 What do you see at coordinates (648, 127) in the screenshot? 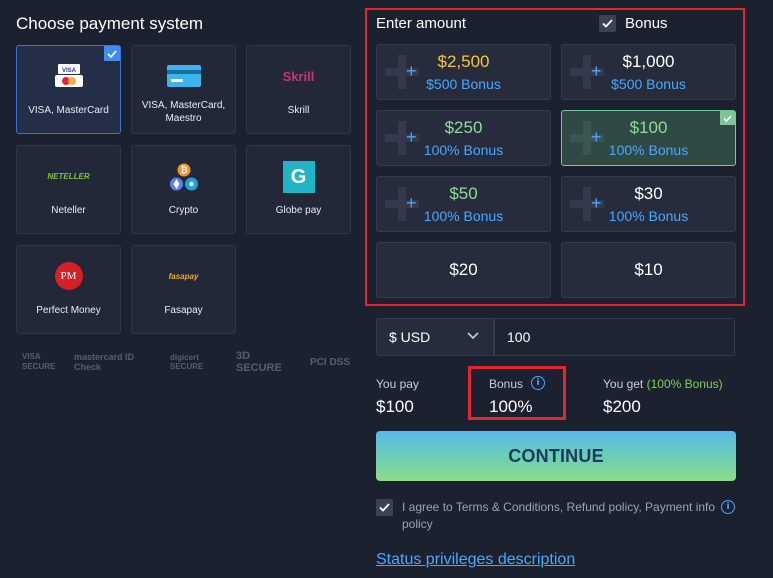
I see `amount-value: $100` at bounding box center [648, 127].